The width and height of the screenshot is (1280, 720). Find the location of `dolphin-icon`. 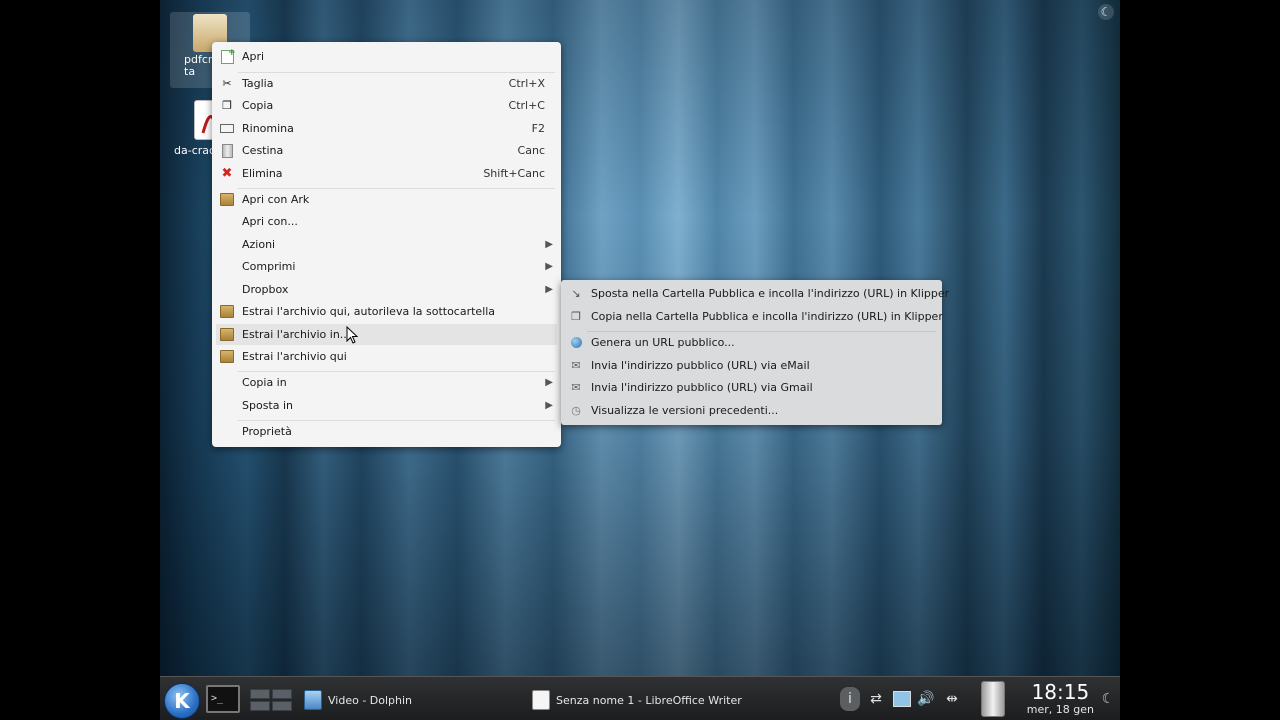

dolphin-icon is located at coordinates (313, 700).